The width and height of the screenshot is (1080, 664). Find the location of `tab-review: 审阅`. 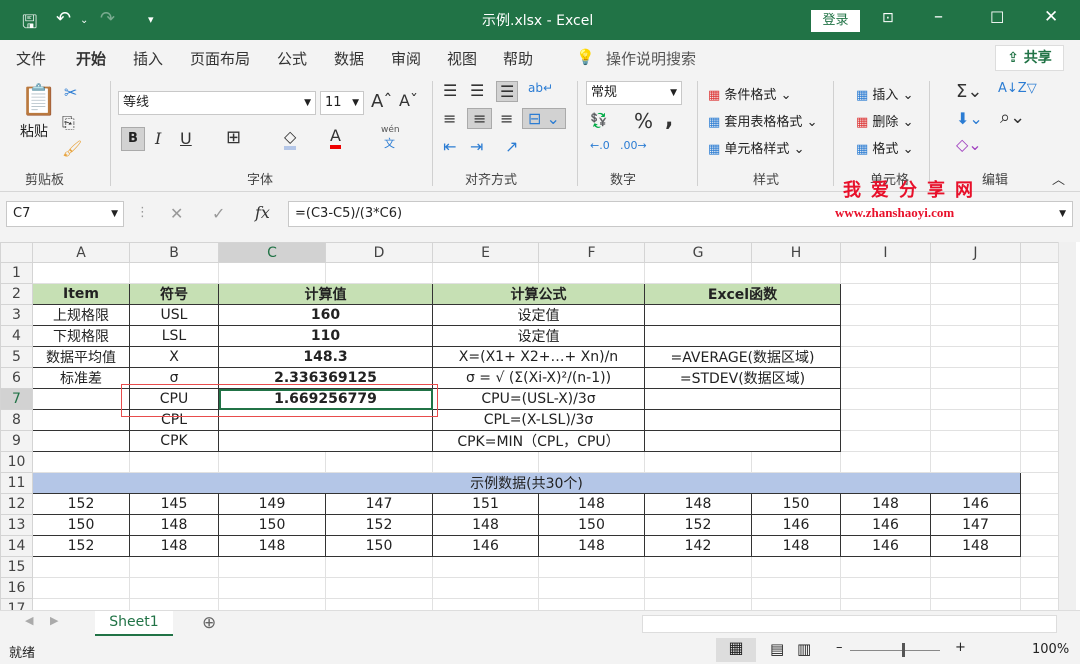

tab-review: 审阅 is located at coordinates (406, 58).